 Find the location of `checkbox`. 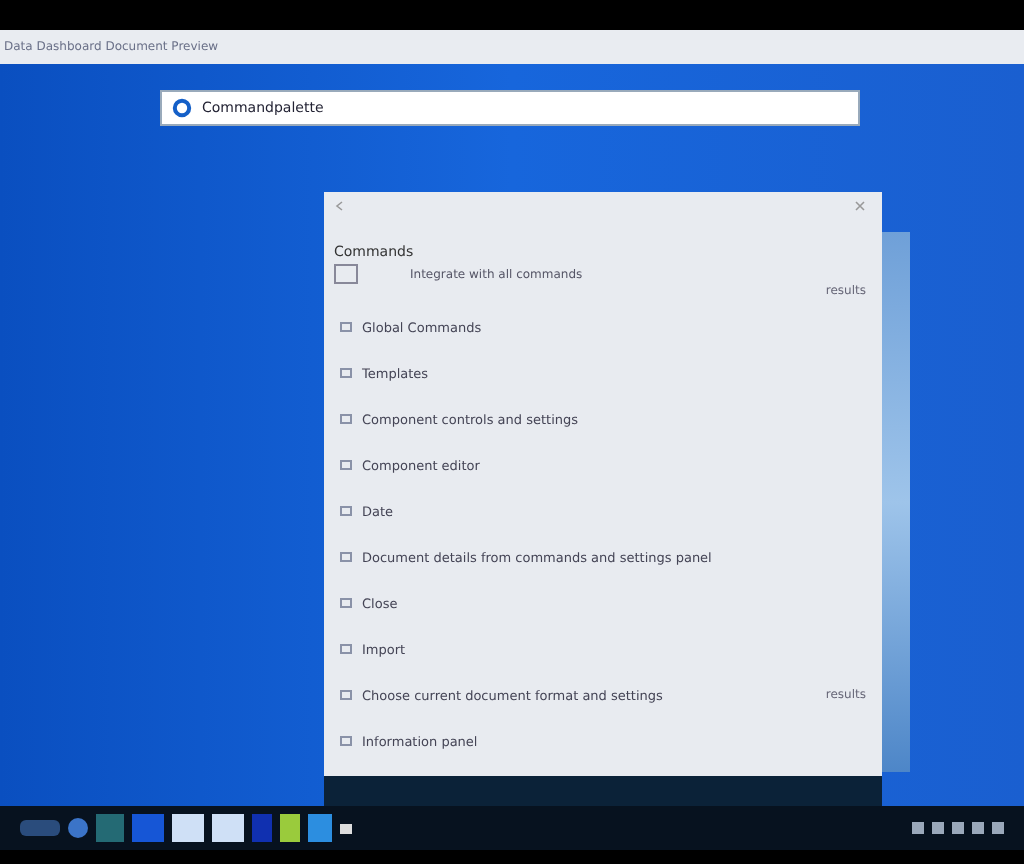

checkbox is located at coordinates (346, 274).